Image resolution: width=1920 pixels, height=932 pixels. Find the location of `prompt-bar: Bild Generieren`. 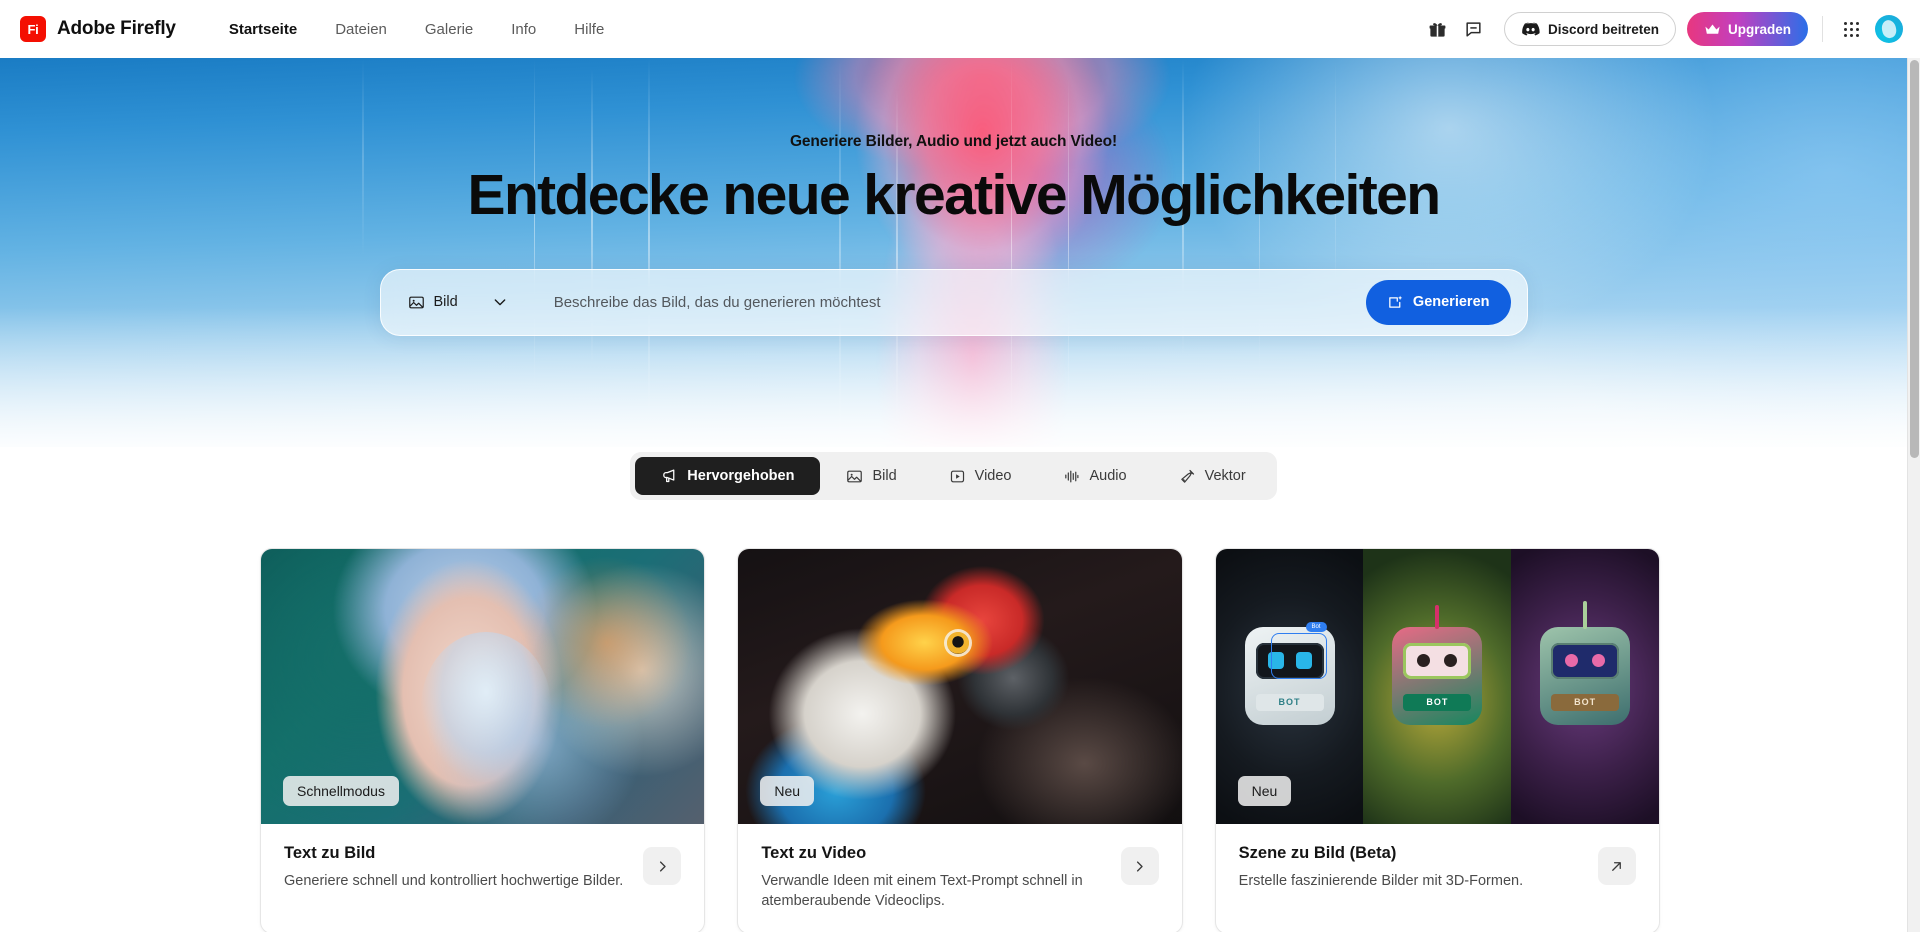

prompt-bar: Bild Generieren is located at coordinates (953, 302).